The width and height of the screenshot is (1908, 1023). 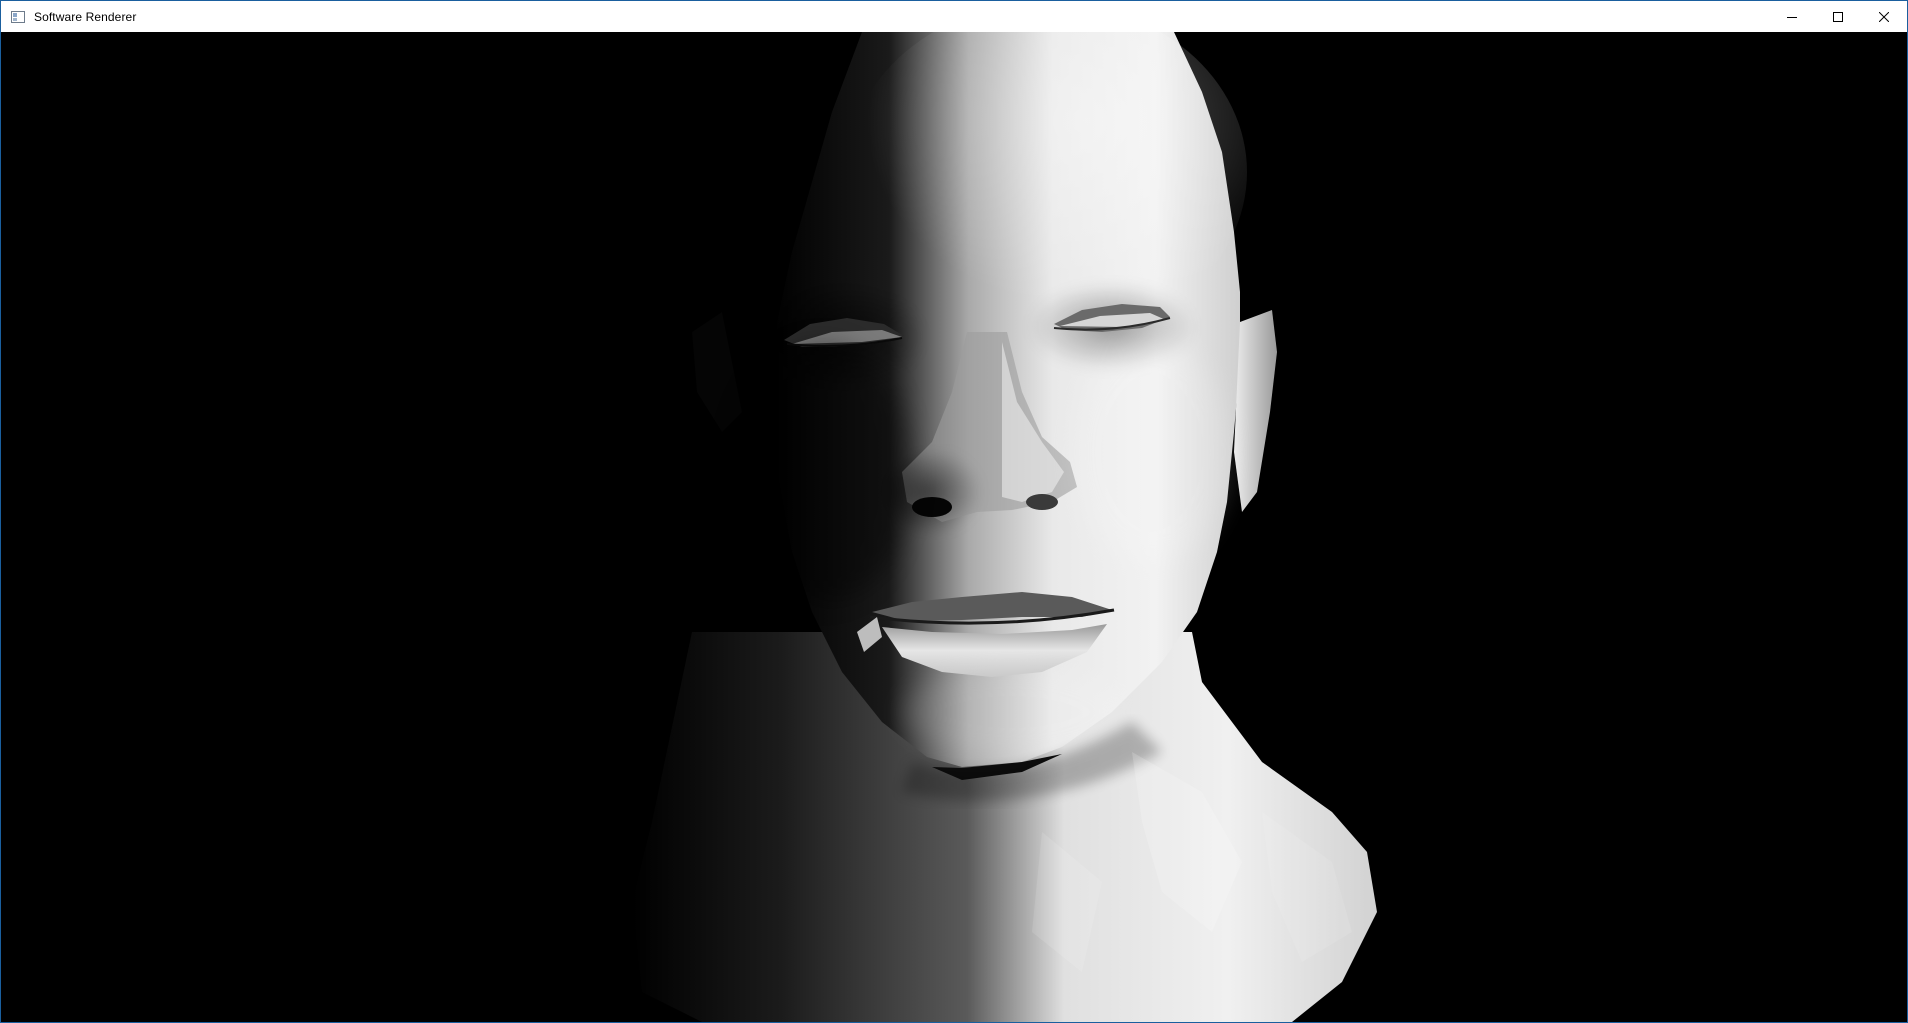 I want to click on window-controls, so click(x=1838, y=16).